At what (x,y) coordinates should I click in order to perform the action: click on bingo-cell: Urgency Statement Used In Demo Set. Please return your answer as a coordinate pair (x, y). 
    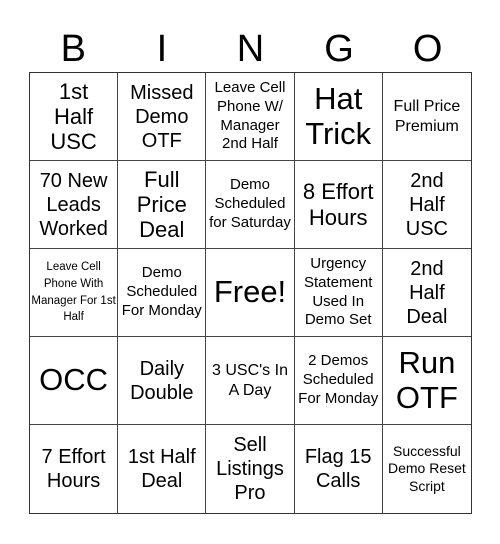
    Looking at the image, I should click on (338, 293).